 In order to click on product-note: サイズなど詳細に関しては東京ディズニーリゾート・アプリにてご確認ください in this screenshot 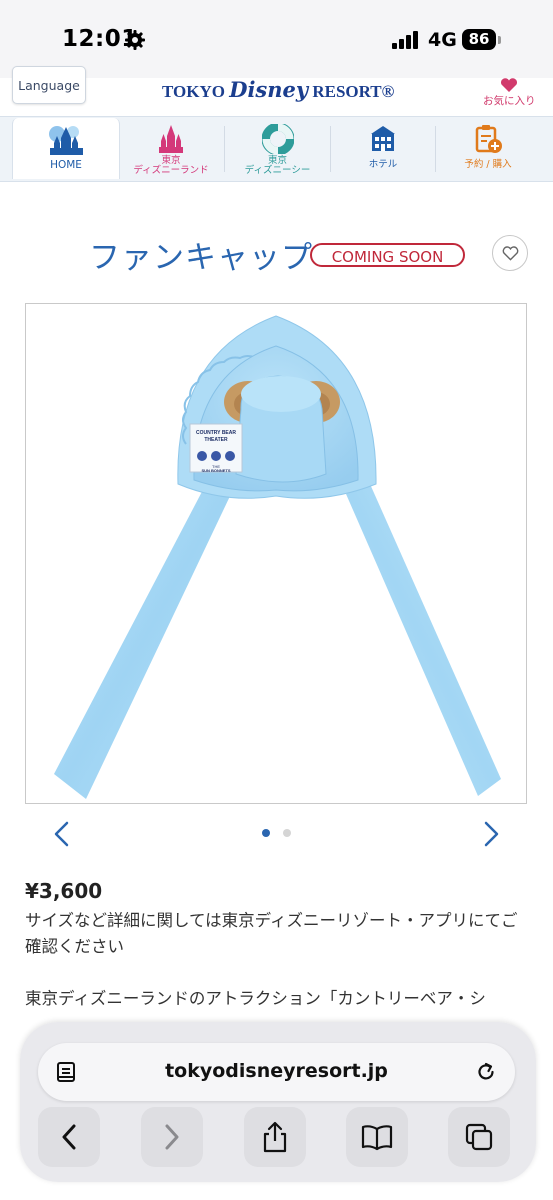, I will do `click(271, 933)`.